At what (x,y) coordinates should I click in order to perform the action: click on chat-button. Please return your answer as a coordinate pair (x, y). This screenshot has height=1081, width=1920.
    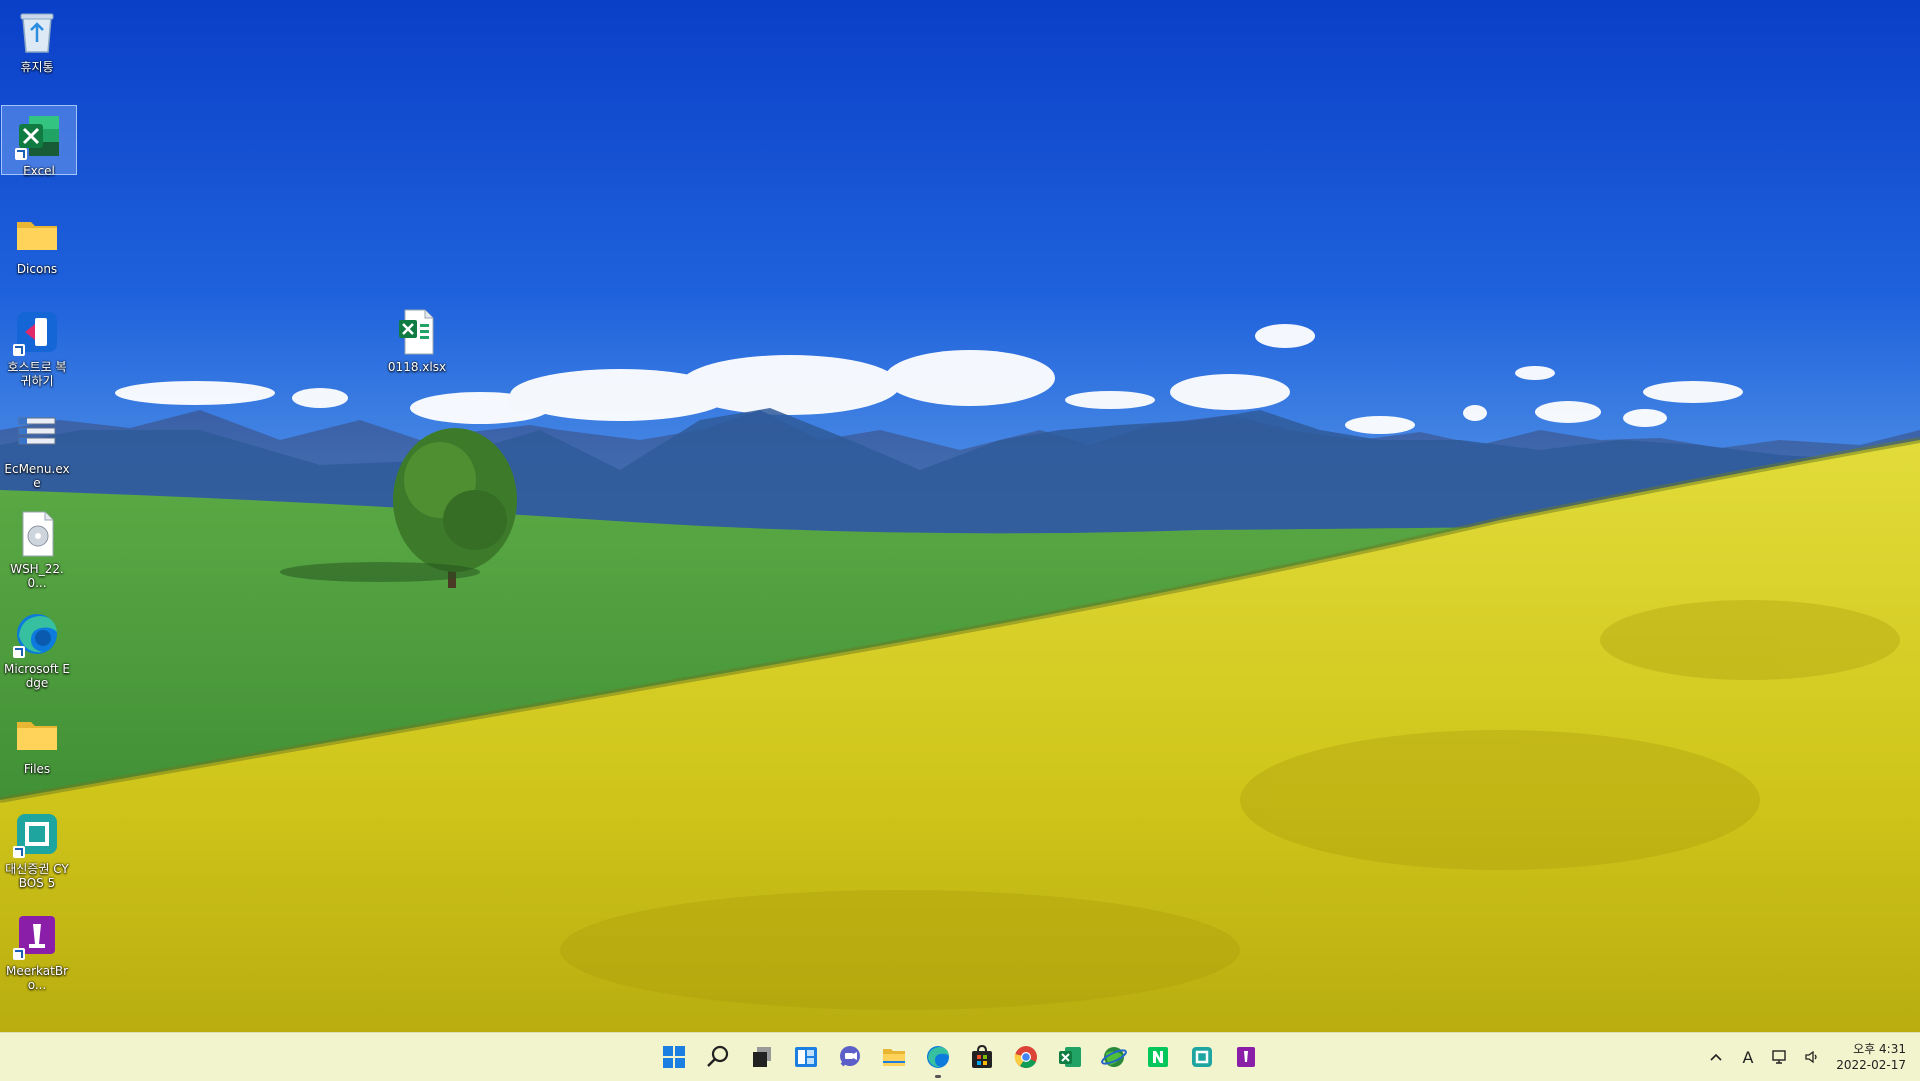
    Looking at the image, I should click on (850, 1057).